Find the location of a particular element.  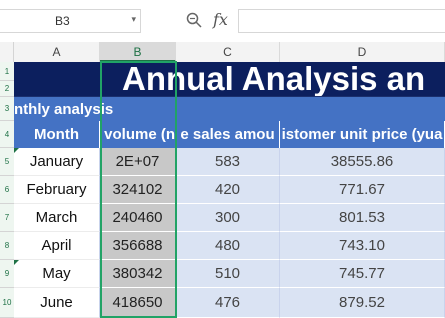

sheet-subtitle: nthly analysis is located at coordinates (229, 109).